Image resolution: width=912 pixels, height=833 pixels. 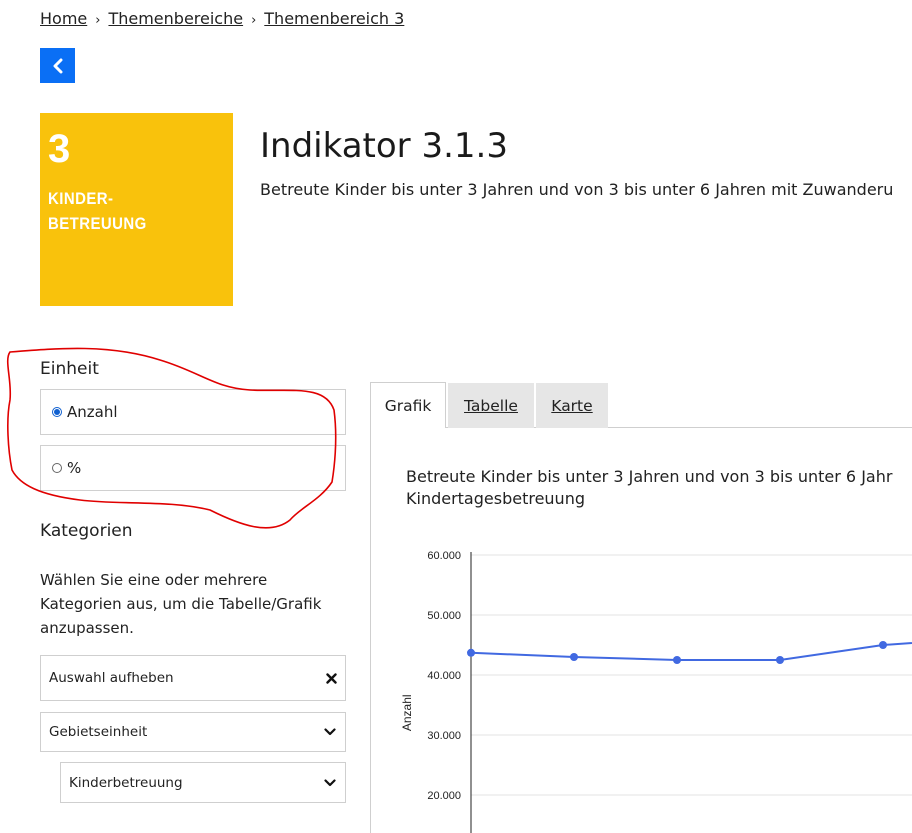 What do you see at coordinates (203, 782) in the screenshot?
I see `dropdown-kinderbetreuung: Kinderbetreuung` at bounding box center [203, 782].